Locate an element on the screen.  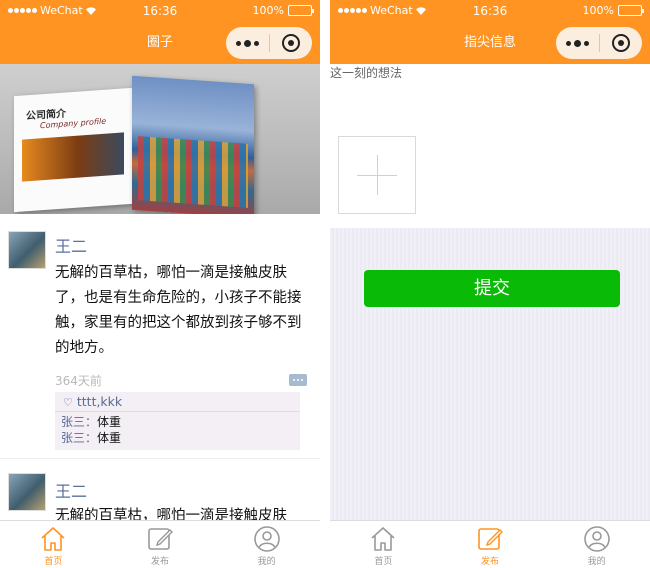
comments-list: 张三：体重 张三：体重 is located at coordinates (177, 431).